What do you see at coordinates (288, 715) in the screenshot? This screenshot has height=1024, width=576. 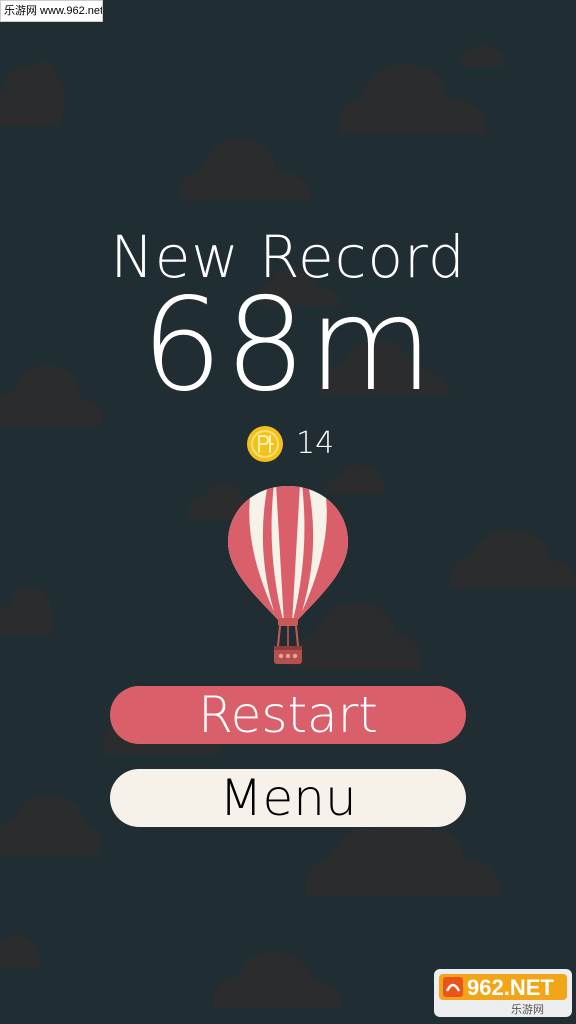 I see `restart-button: Restart` at bounding box center [288, 715].